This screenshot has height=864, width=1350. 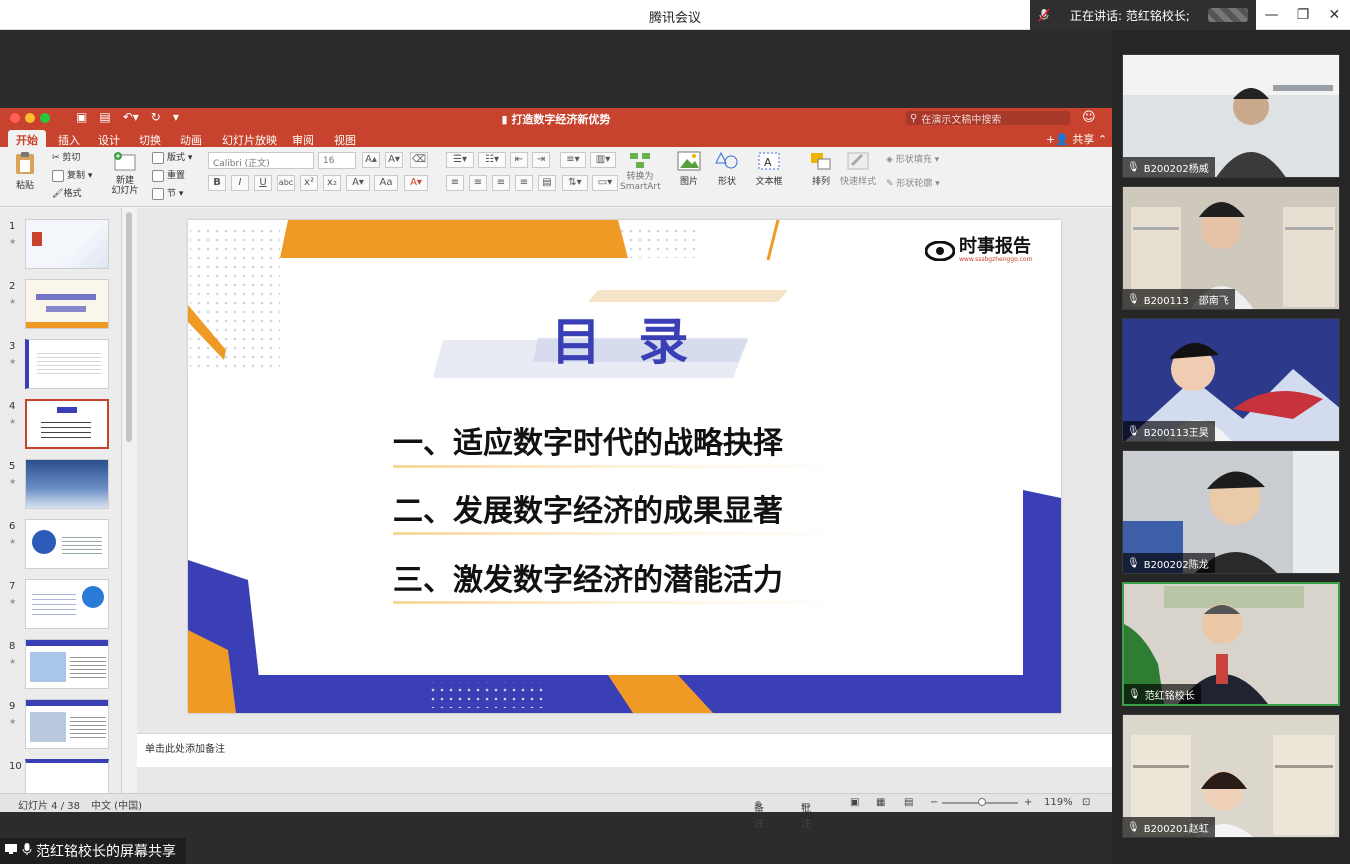 What do you see at coordinates (603, 160) in the screenshot?
I see `columns-icon: ▥▾` at bounding box center [603, 160].